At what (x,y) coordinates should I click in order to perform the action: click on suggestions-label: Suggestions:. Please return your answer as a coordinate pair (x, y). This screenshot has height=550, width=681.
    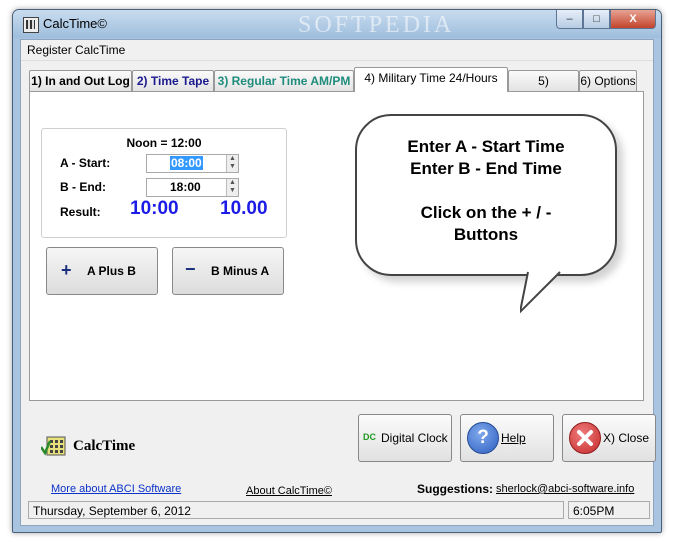
    Looking at the image, I should click on (455, 489).